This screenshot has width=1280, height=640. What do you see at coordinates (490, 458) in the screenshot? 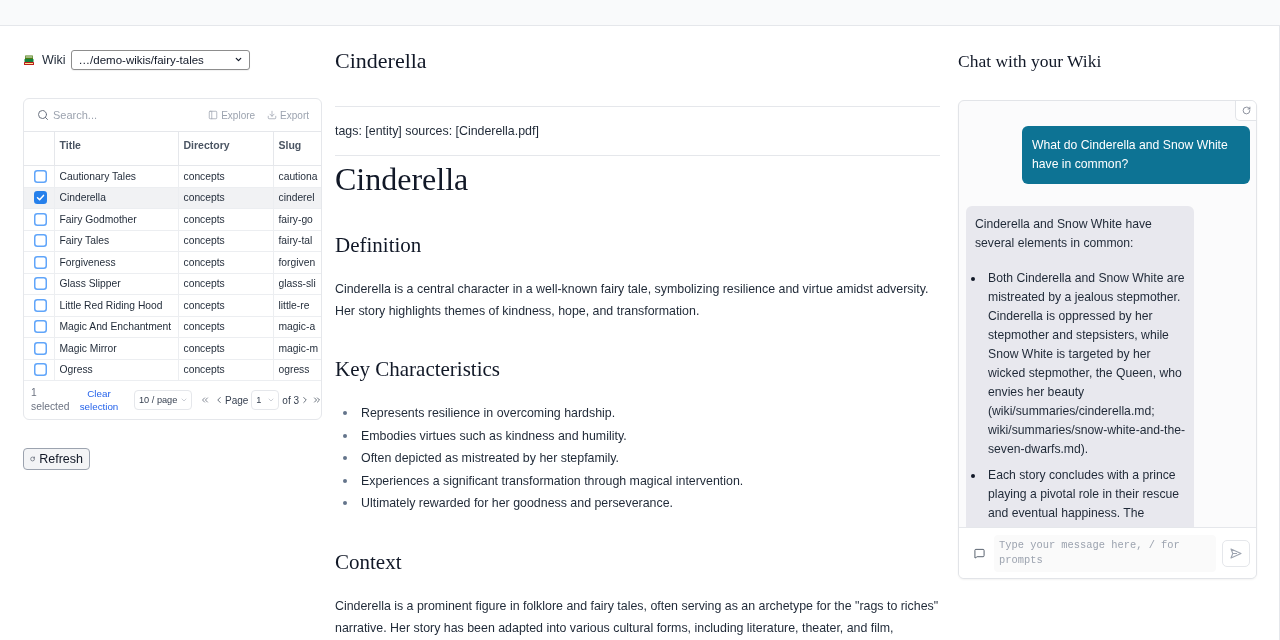
I see `list-item: Often depicted as mistreated by her stepfamily.` at bounding box center [490, 458].